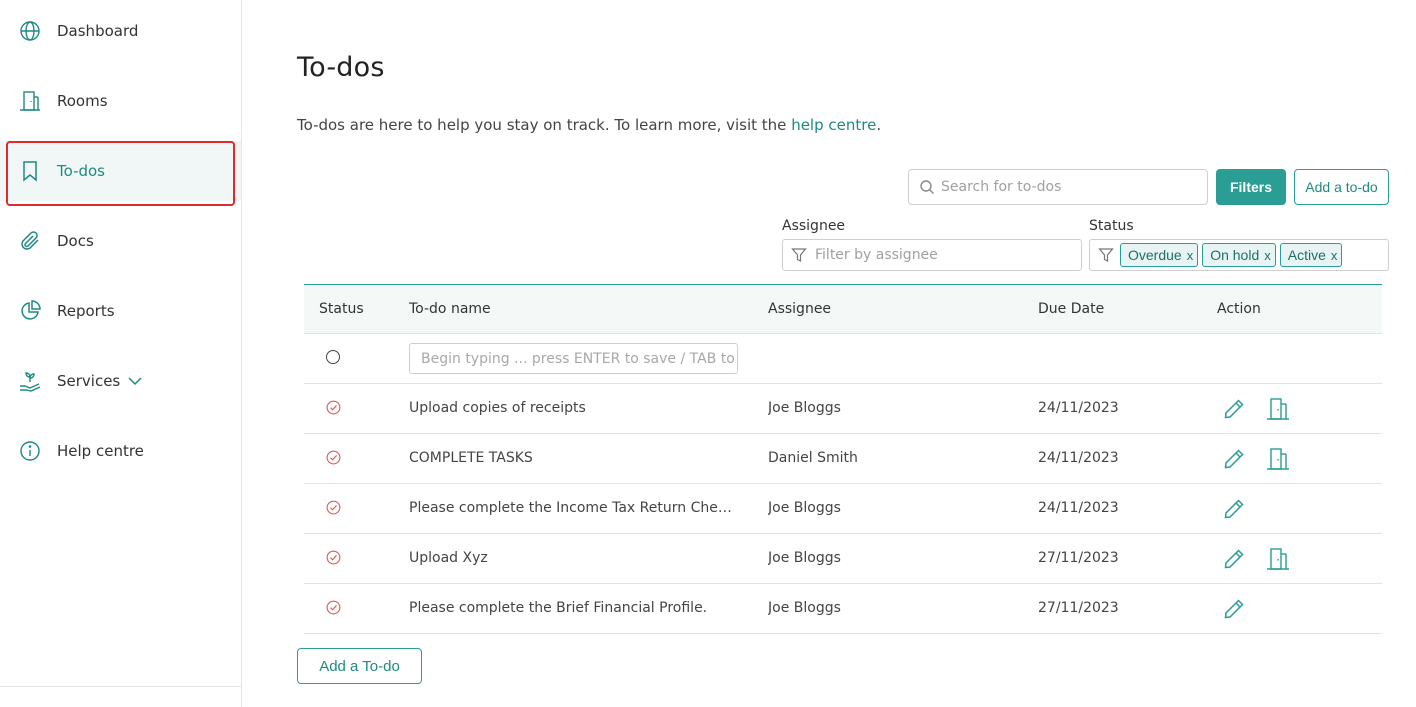 Image resolution: width=1416 pixels, height=707 pixels. I want to click on sidebar-item-services: Services, so click(120, 381).